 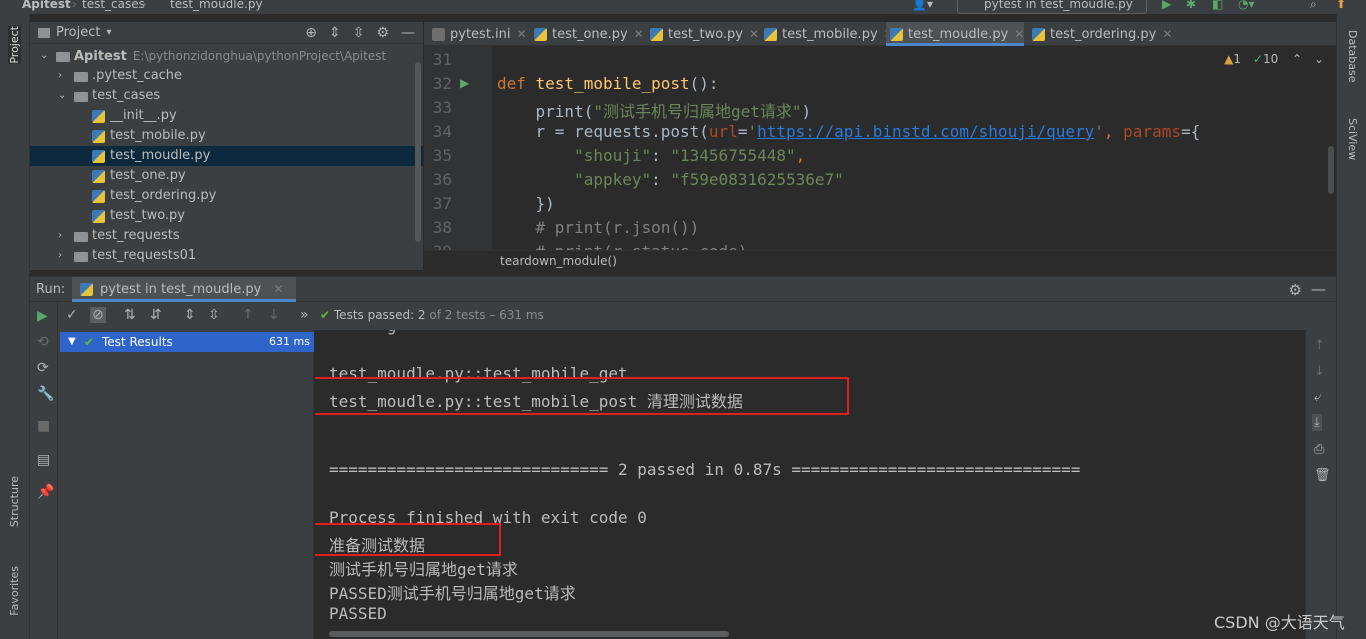 What do you see at coordinates (1166, 5) in the screenshot?
I see `run-icon: ▶` at bounding box center [1166, 5].